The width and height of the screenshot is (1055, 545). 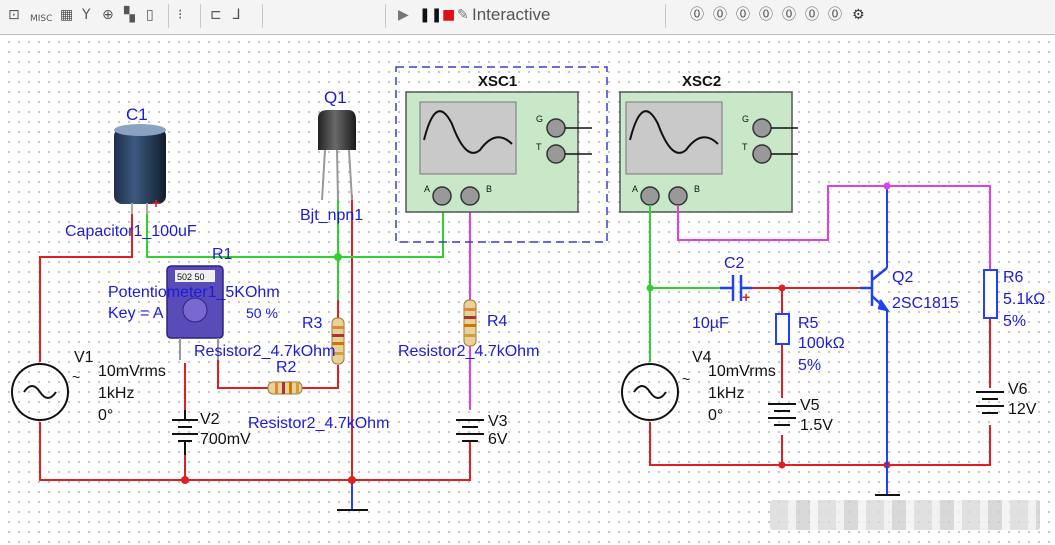 What do you see at coordinates (264, 351) in the screenshot?
I see `r3-label: Resistor2_4.7kOhm` at bounding box center [264, 351].